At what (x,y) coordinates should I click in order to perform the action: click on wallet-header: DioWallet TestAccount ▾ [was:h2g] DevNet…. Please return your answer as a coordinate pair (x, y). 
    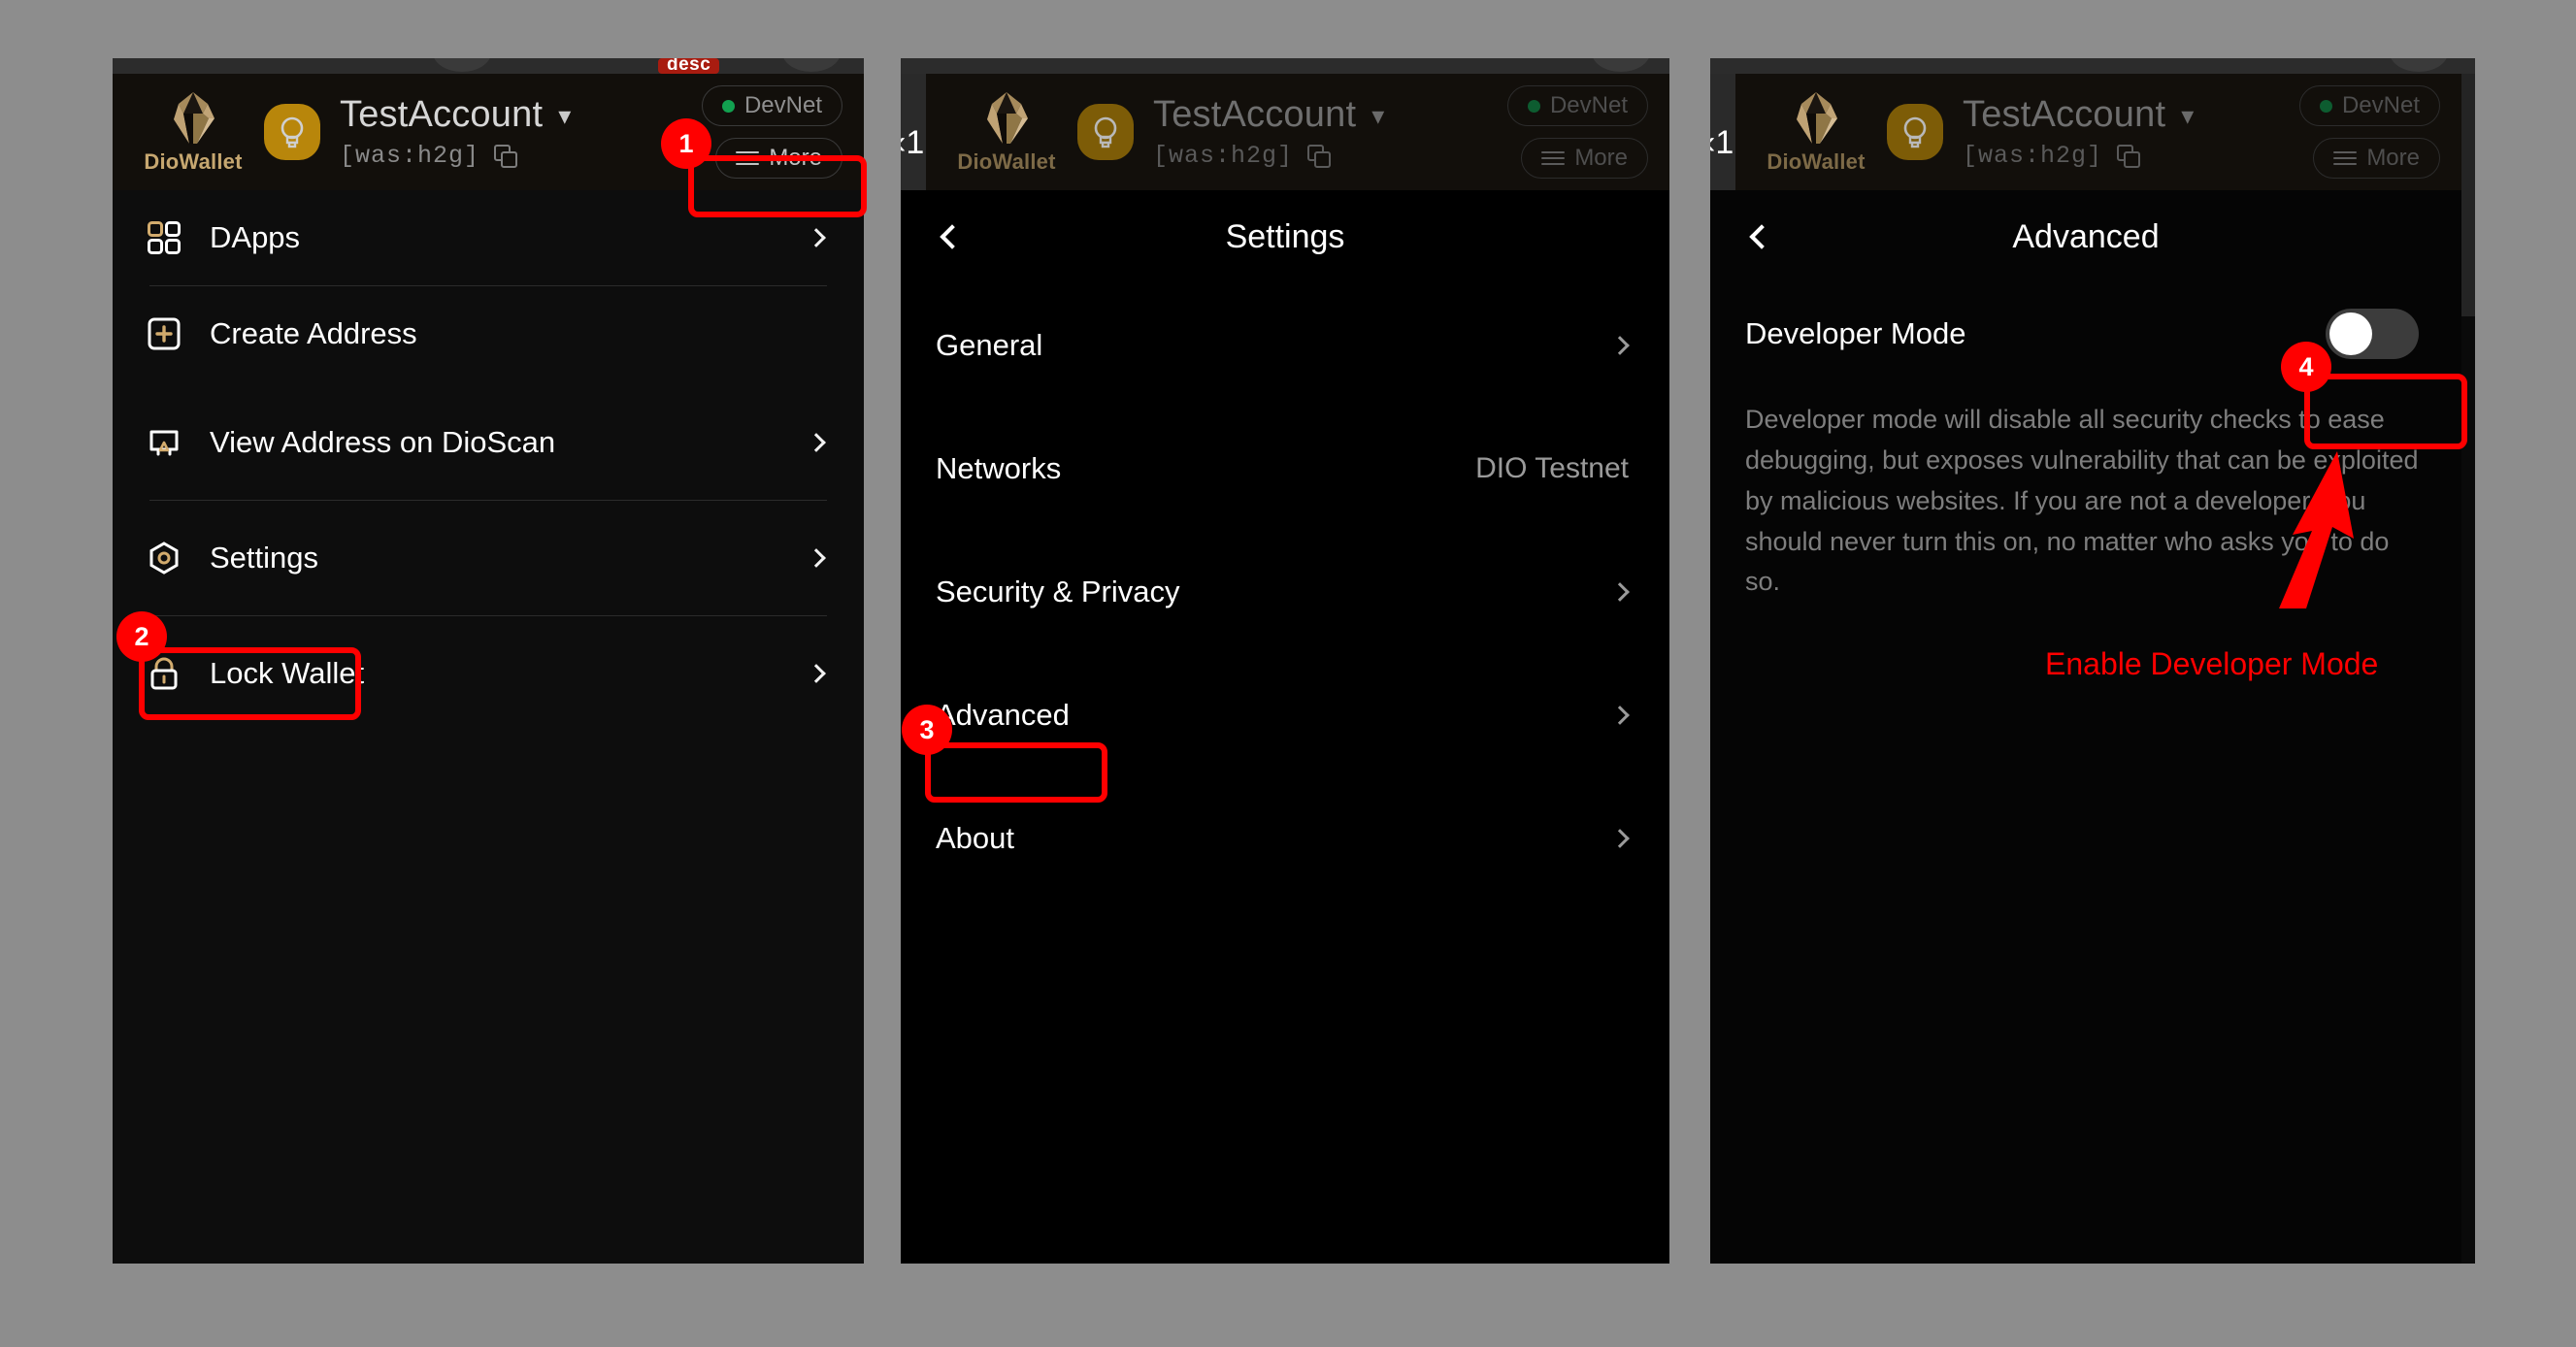
    Looking at the image, I should click on (2098, 132).